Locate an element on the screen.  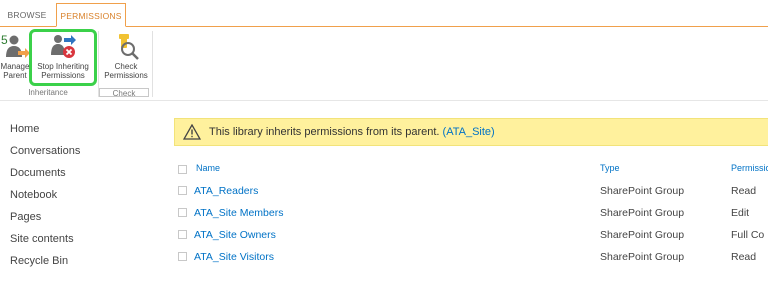
permission-level: Full Co is located at coordinates (748, 235).